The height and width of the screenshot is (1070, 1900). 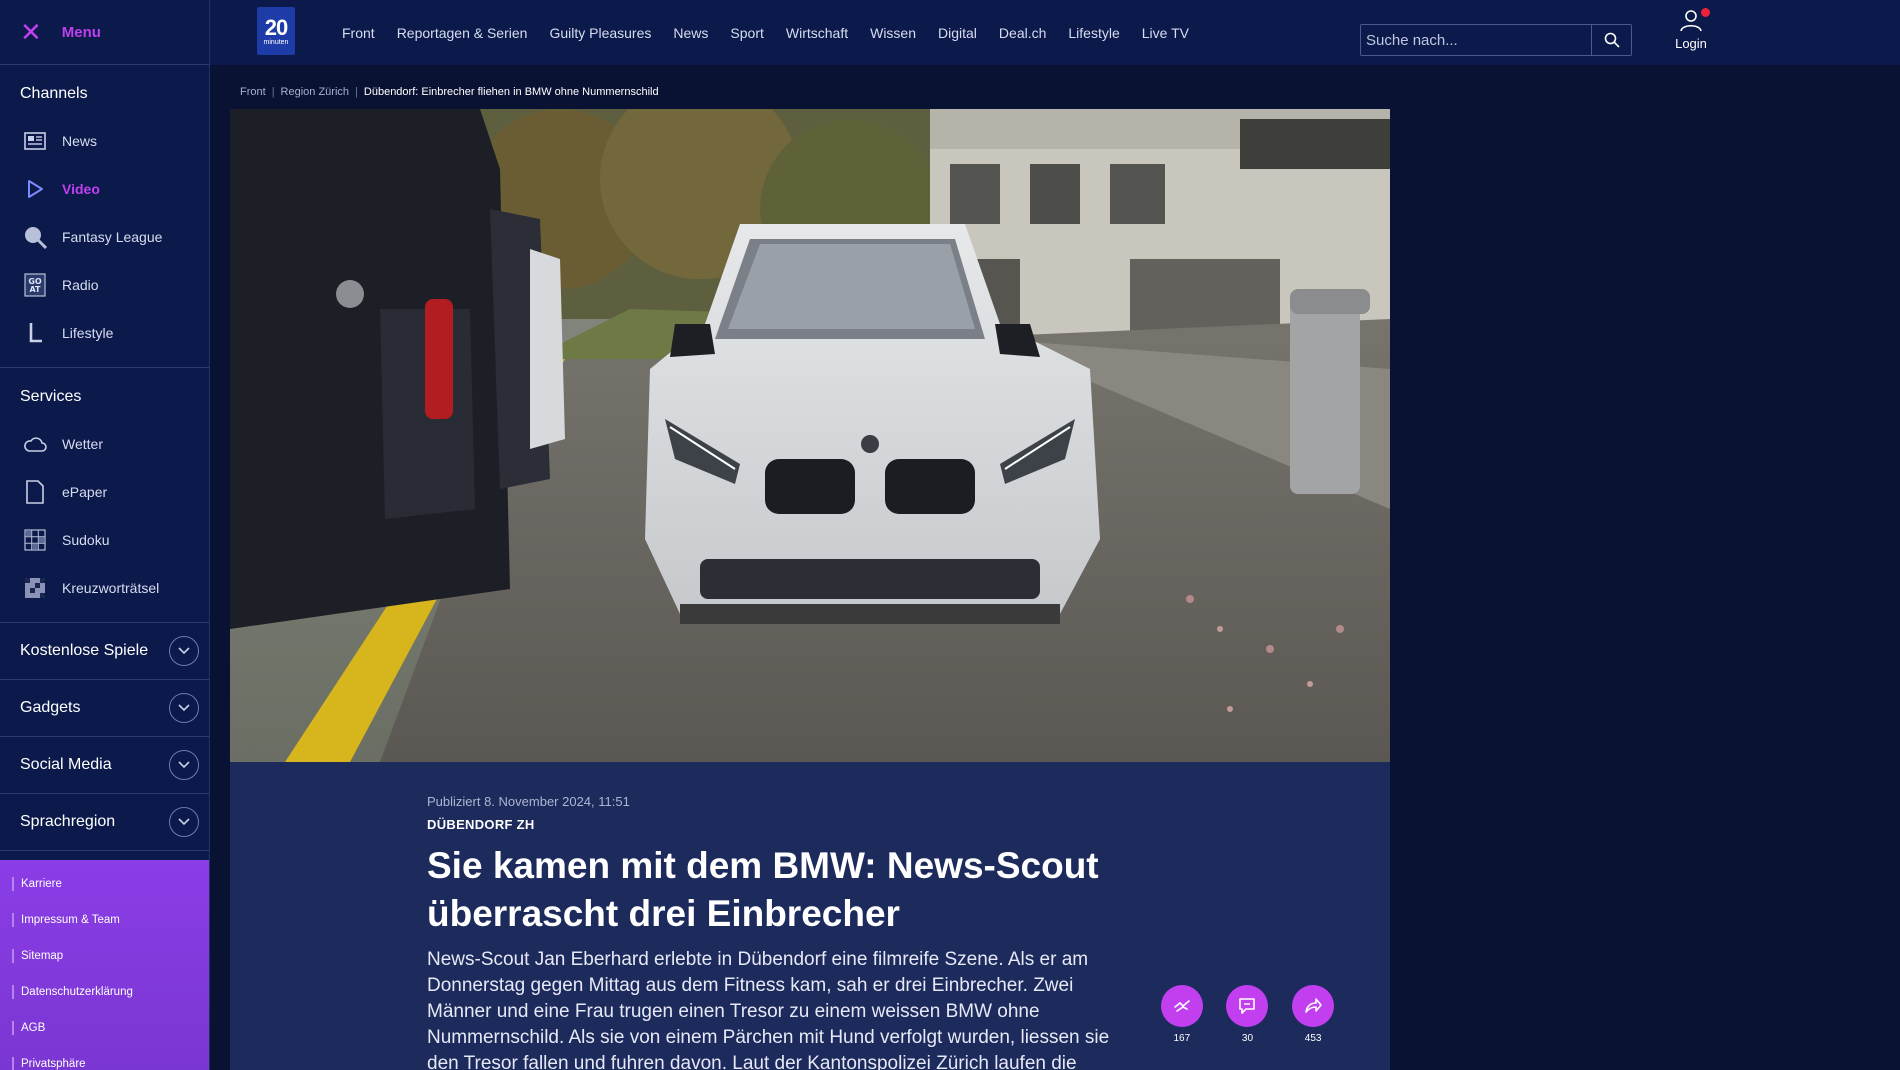 I want to click on accordion-sprachregion: Sprachregion, so click(x=104, y=822).